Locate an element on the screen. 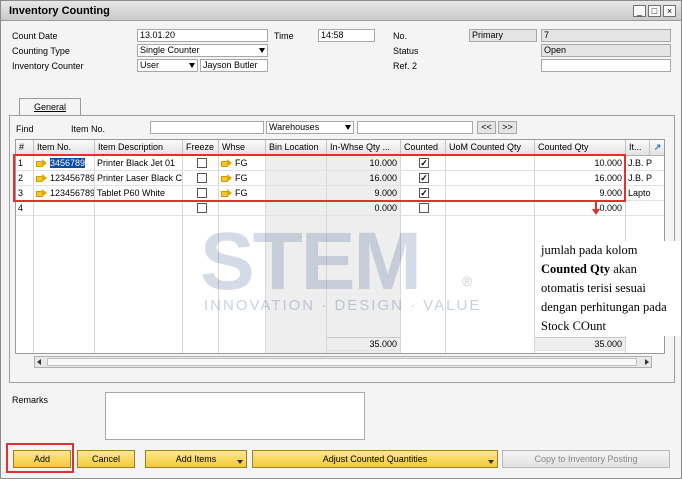  whse-cell is located at coordinates (242, 209).